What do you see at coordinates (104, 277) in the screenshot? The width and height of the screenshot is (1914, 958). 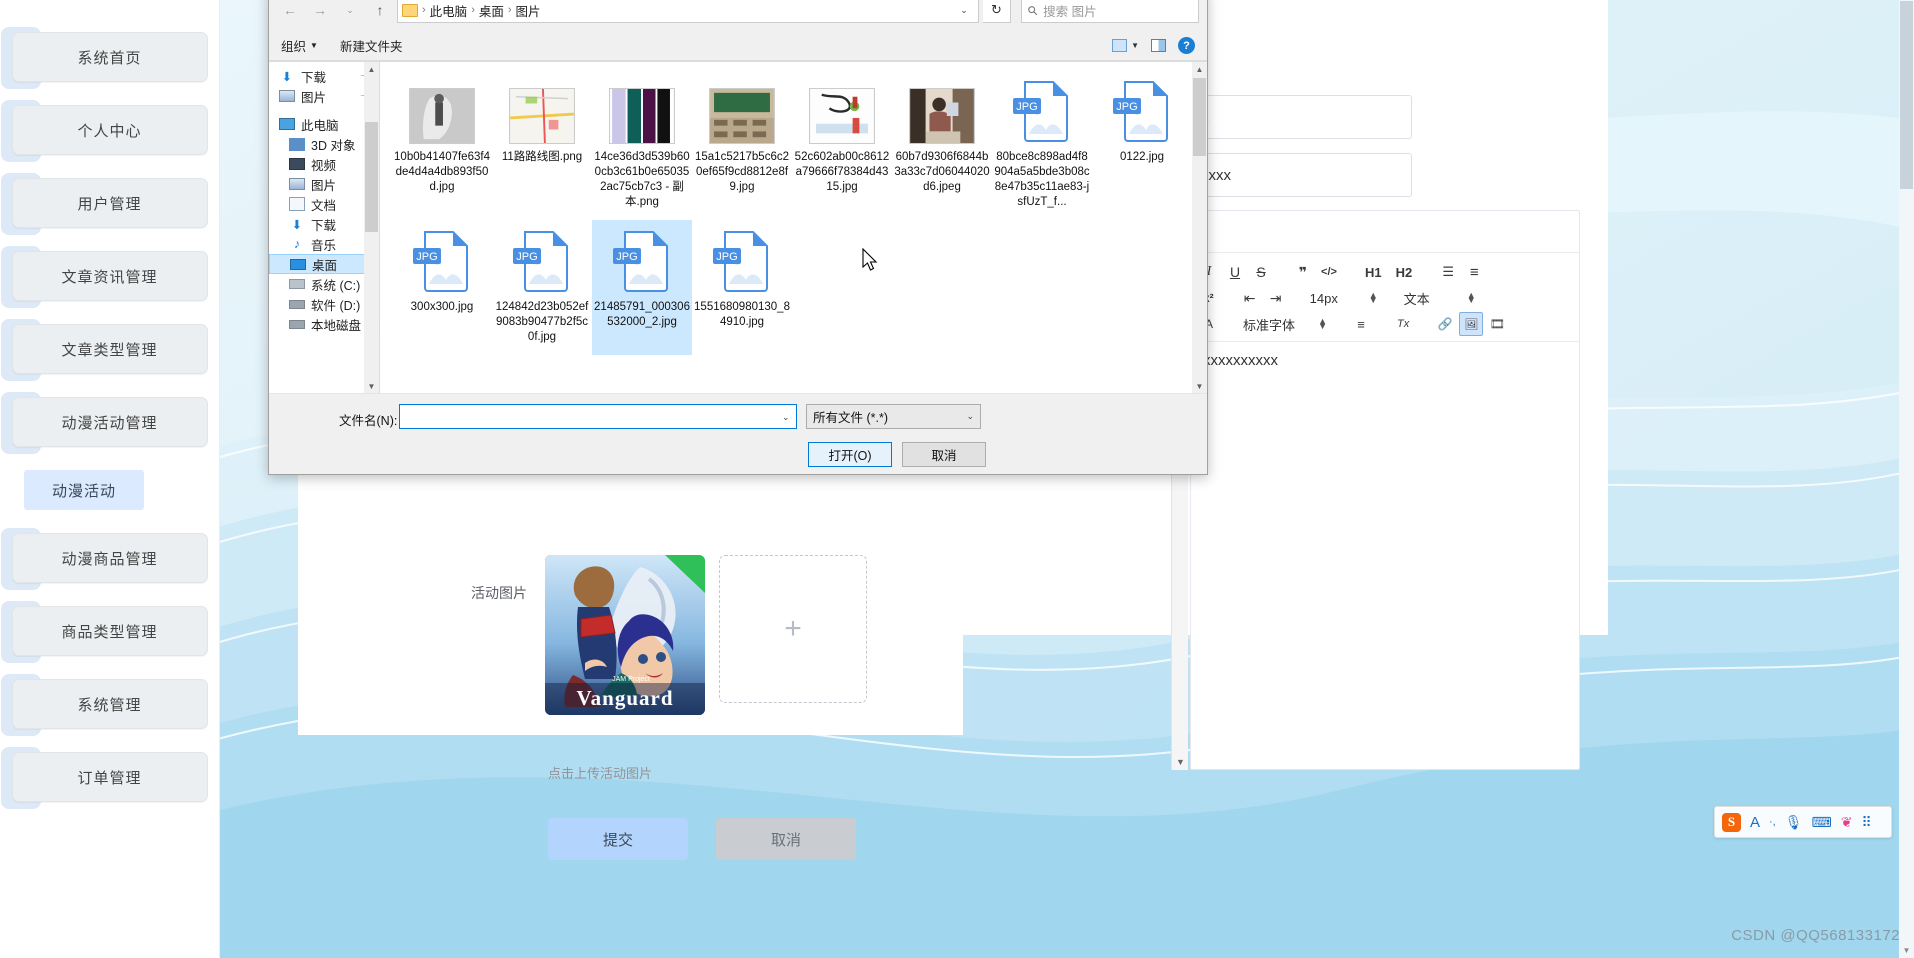 I see `sidebar-item-article-management: 文章资讯管理` at bounding box center [104, 277].